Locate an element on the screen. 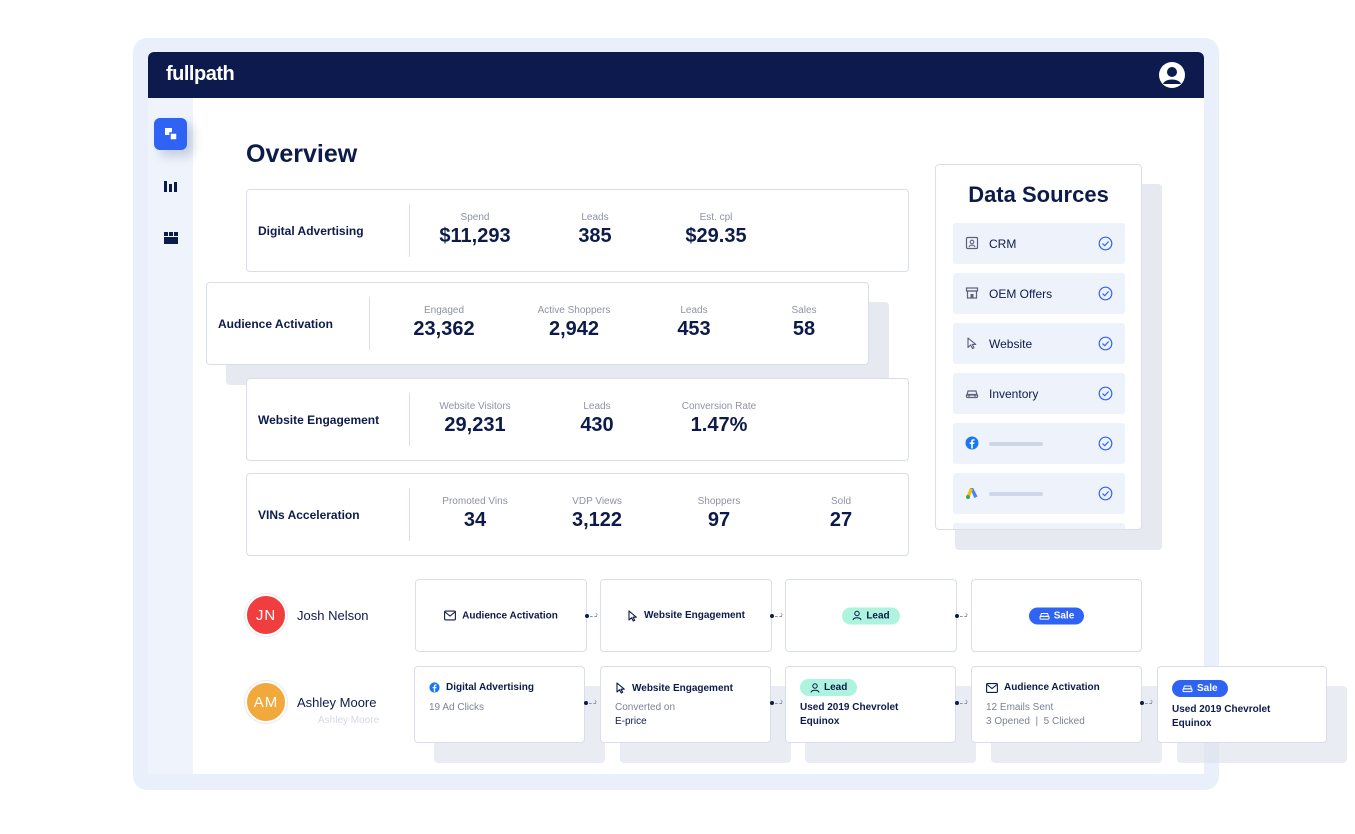  data-source-name: CRM is located at coordinates (1003, 244).